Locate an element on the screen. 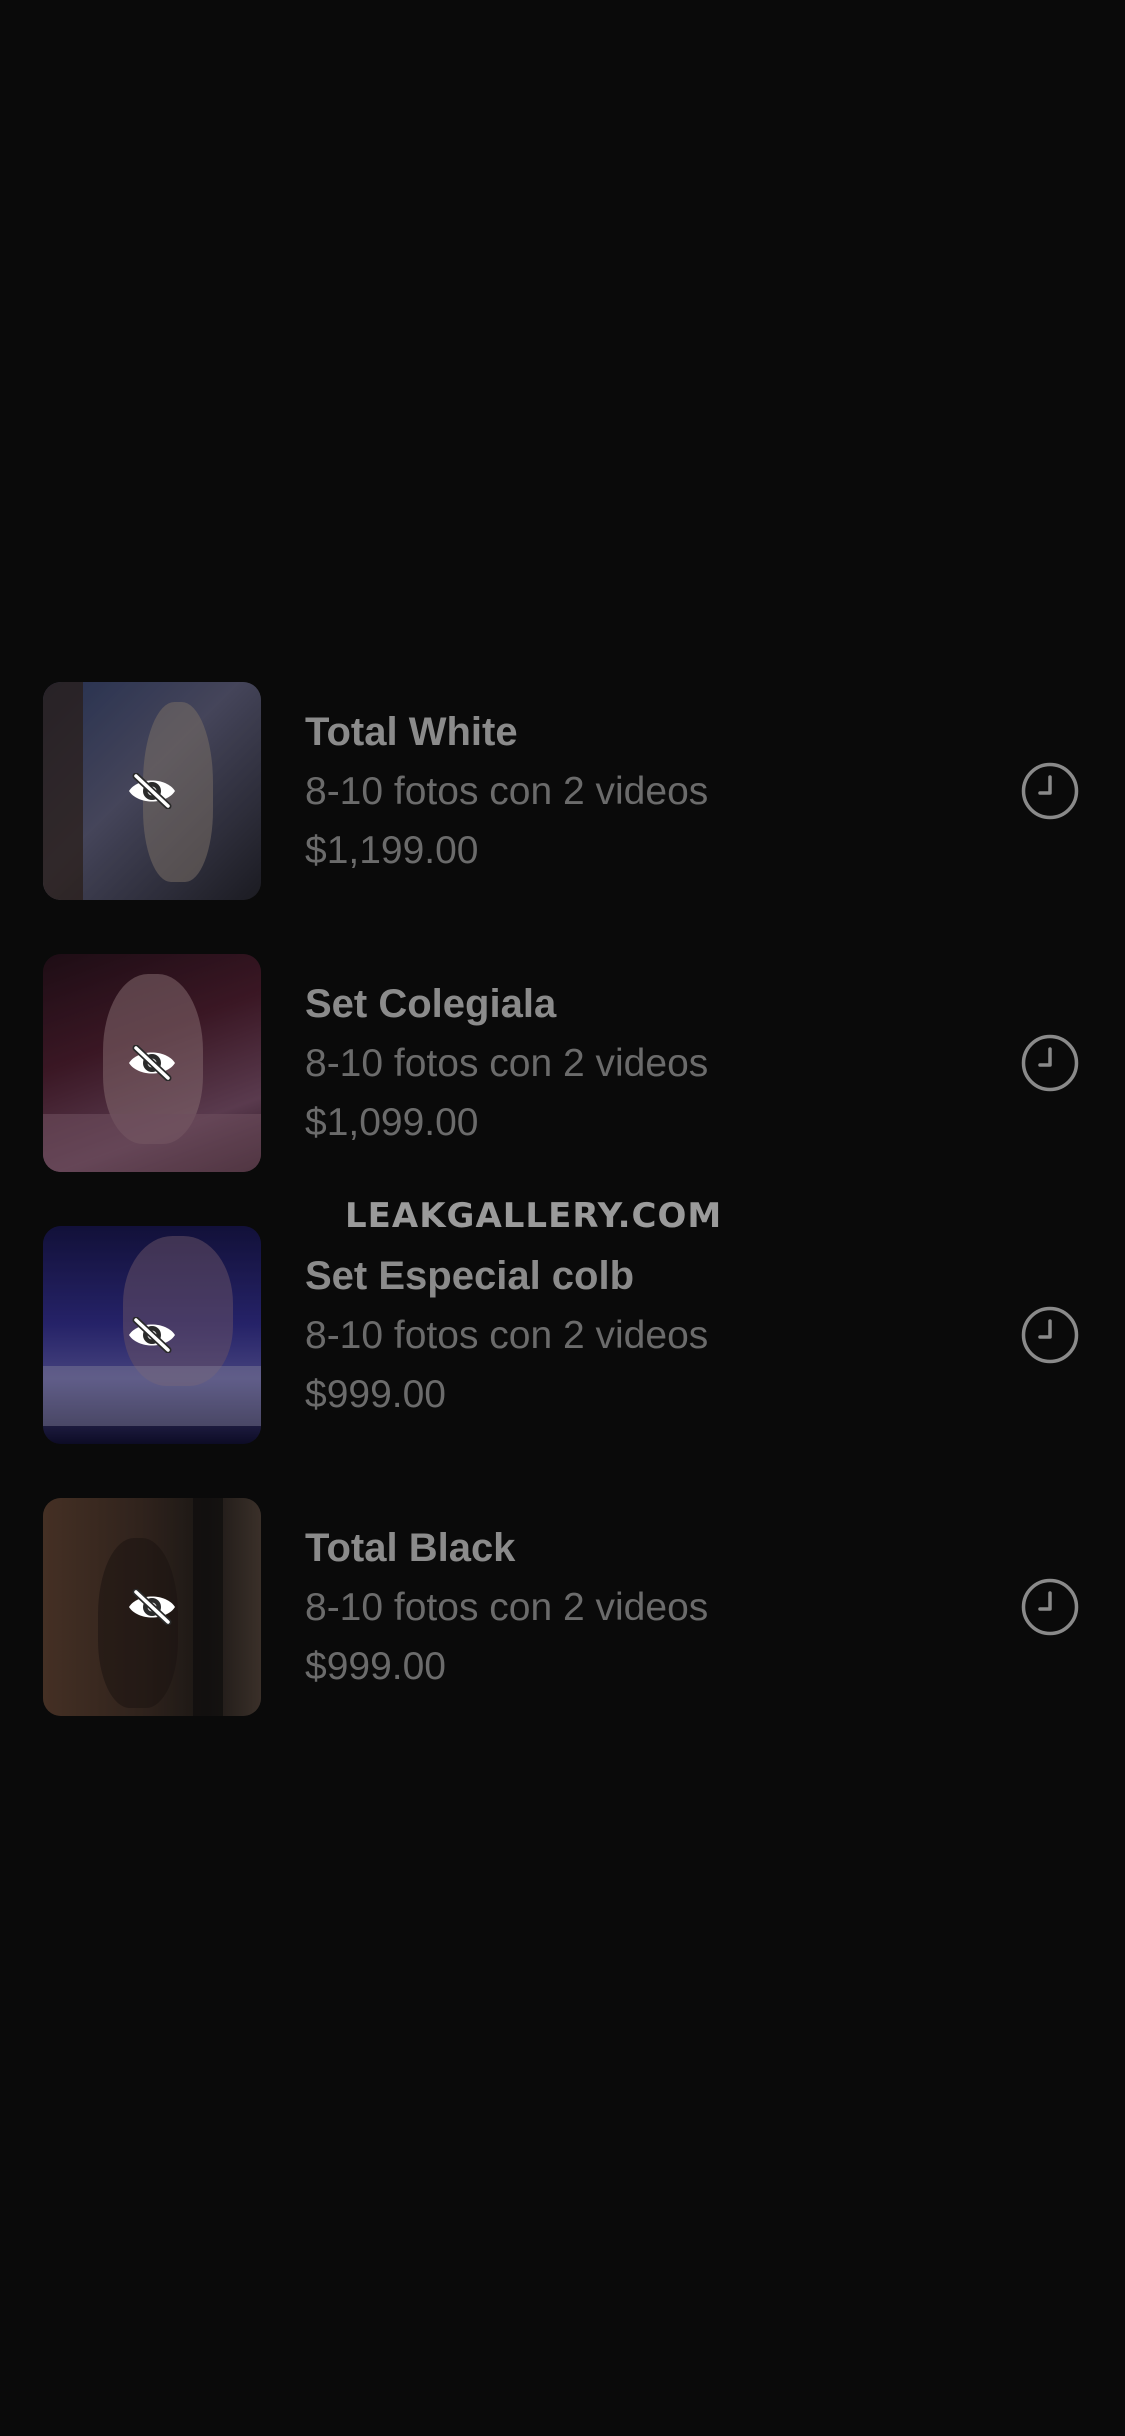  item-title: Set Colegiala is located at coordinates (431, 1004).